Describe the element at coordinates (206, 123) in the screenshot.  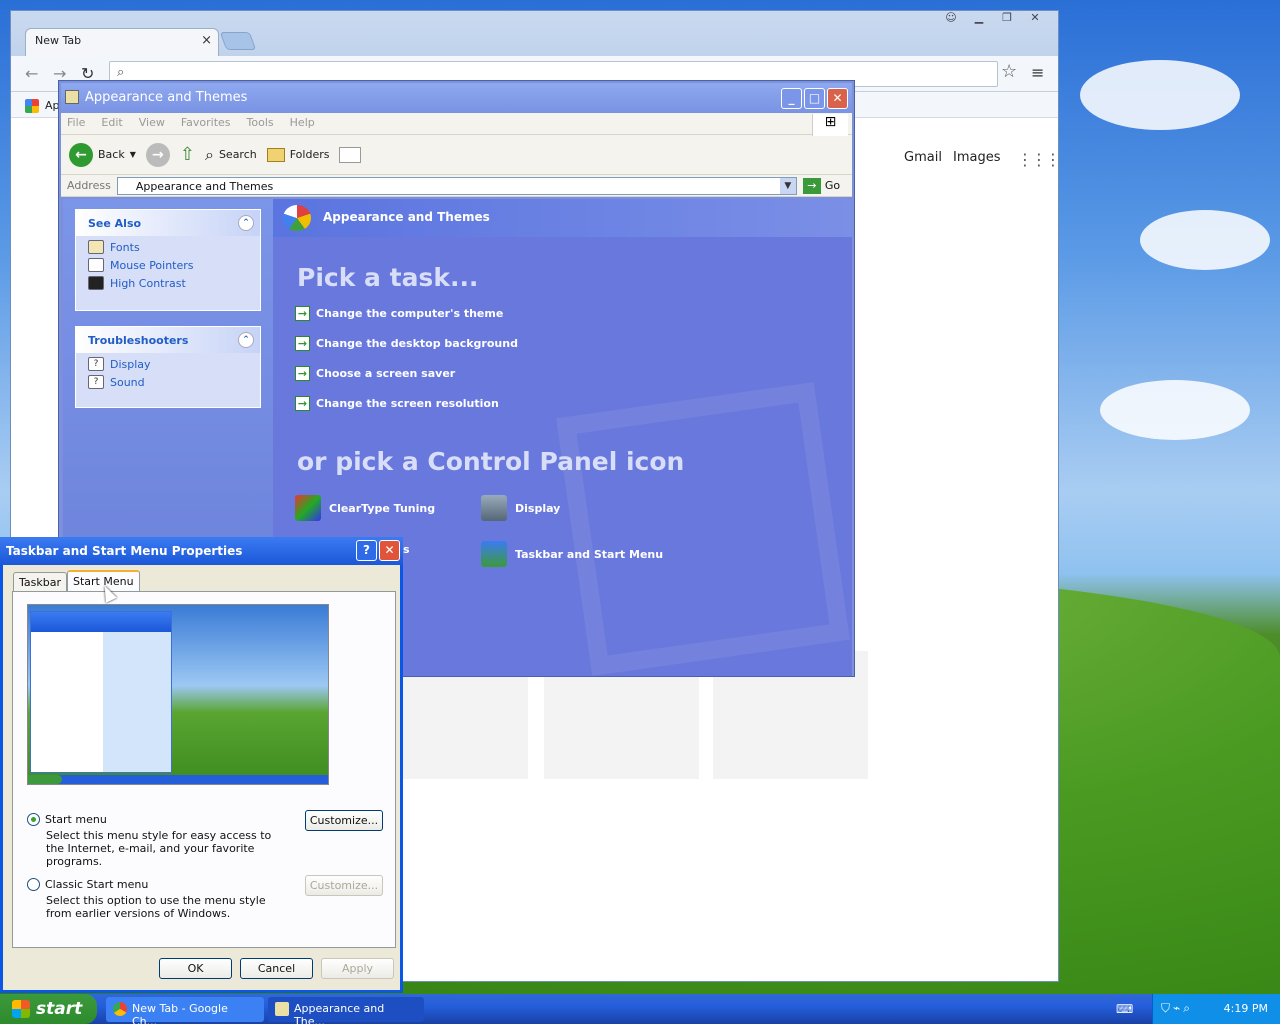
I see `menu-favorites: Favorites` at that location.